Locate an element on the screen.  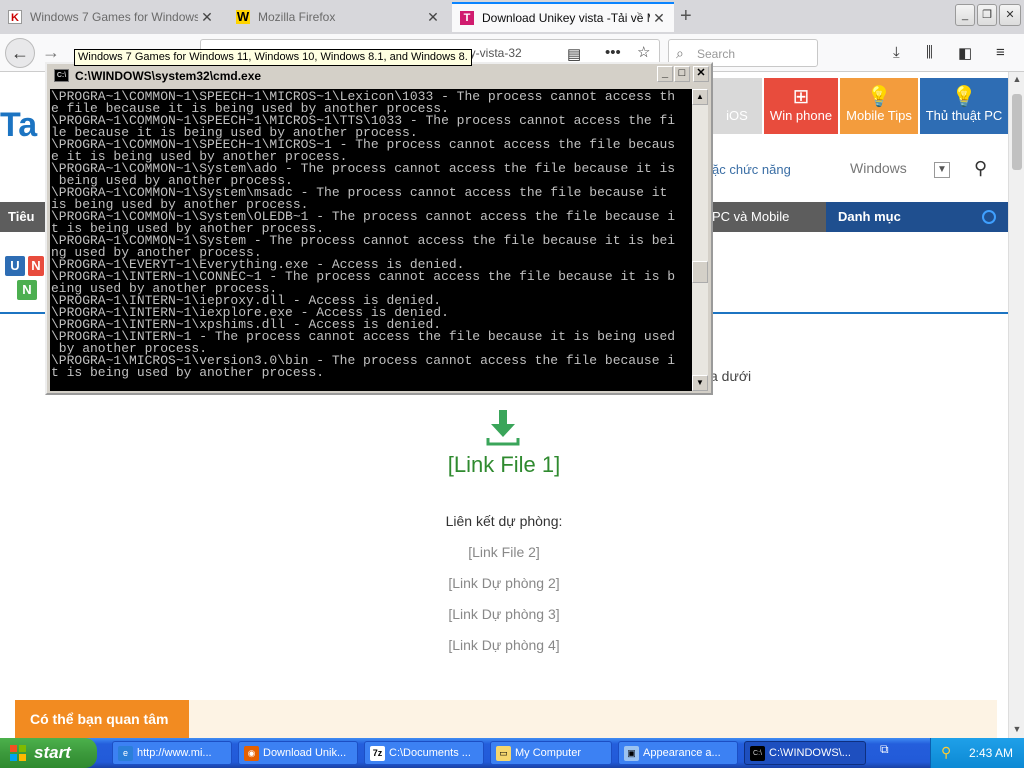
close-window-button: ✕ is located at coordinates (1010, 15).